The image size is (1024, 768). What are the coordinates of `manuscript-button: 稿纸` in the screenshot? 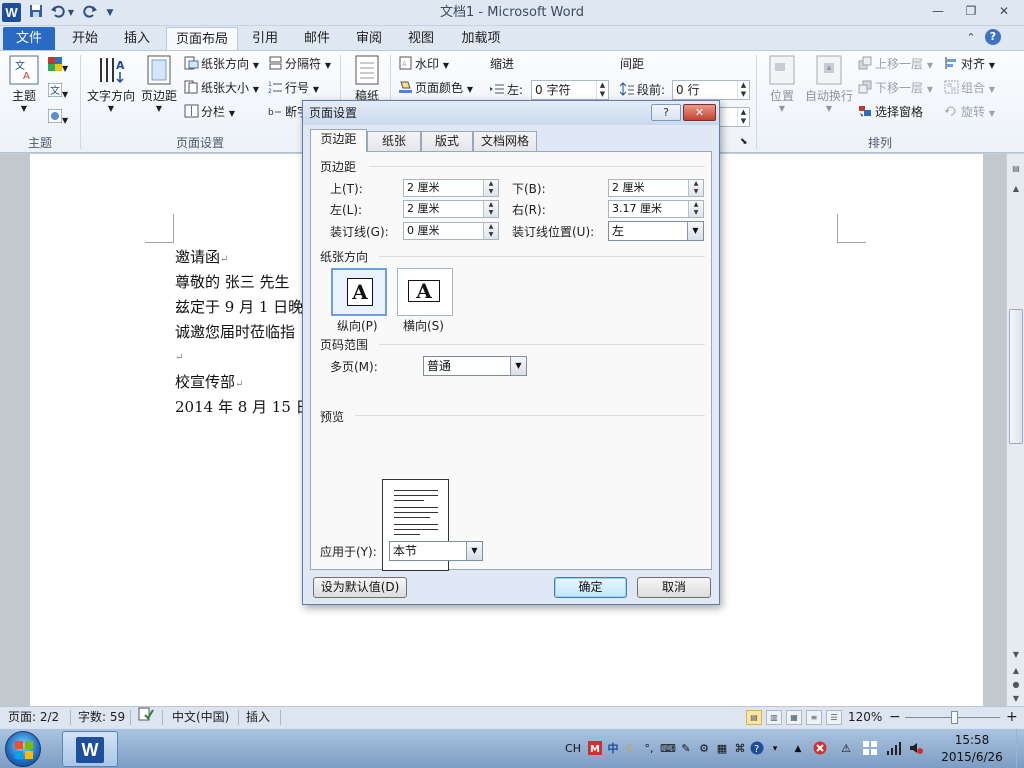 It's located at (367, 79).